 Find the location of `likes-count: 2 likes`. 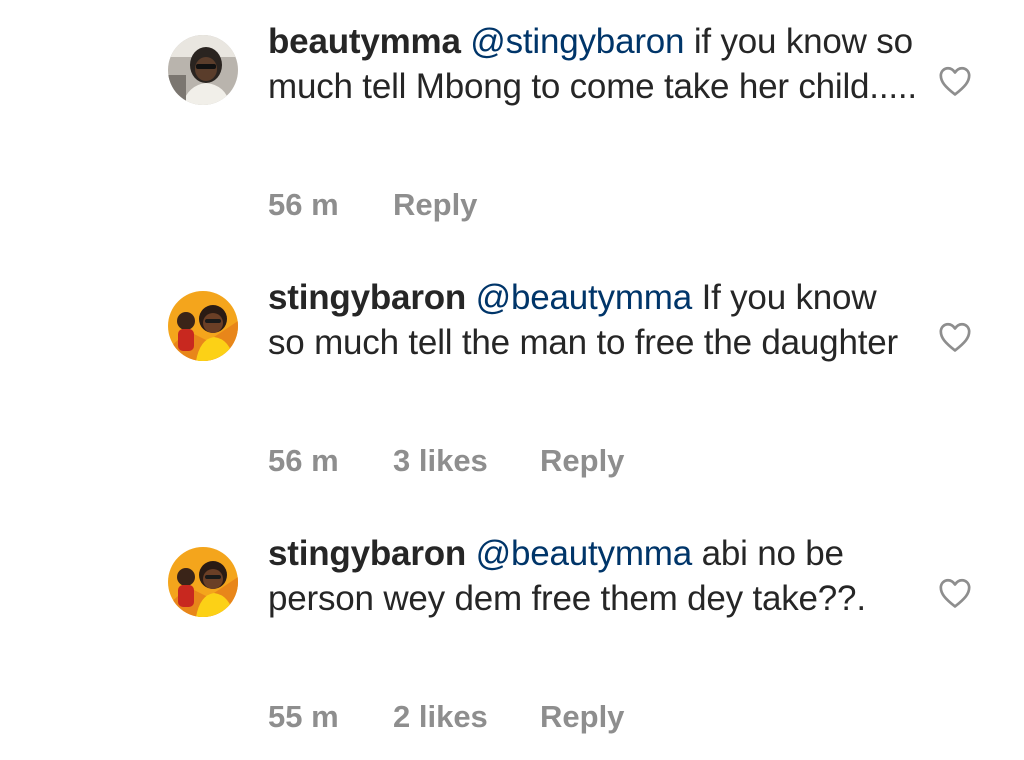

likes-count: 2 likes is located at coordinates (466, 717).